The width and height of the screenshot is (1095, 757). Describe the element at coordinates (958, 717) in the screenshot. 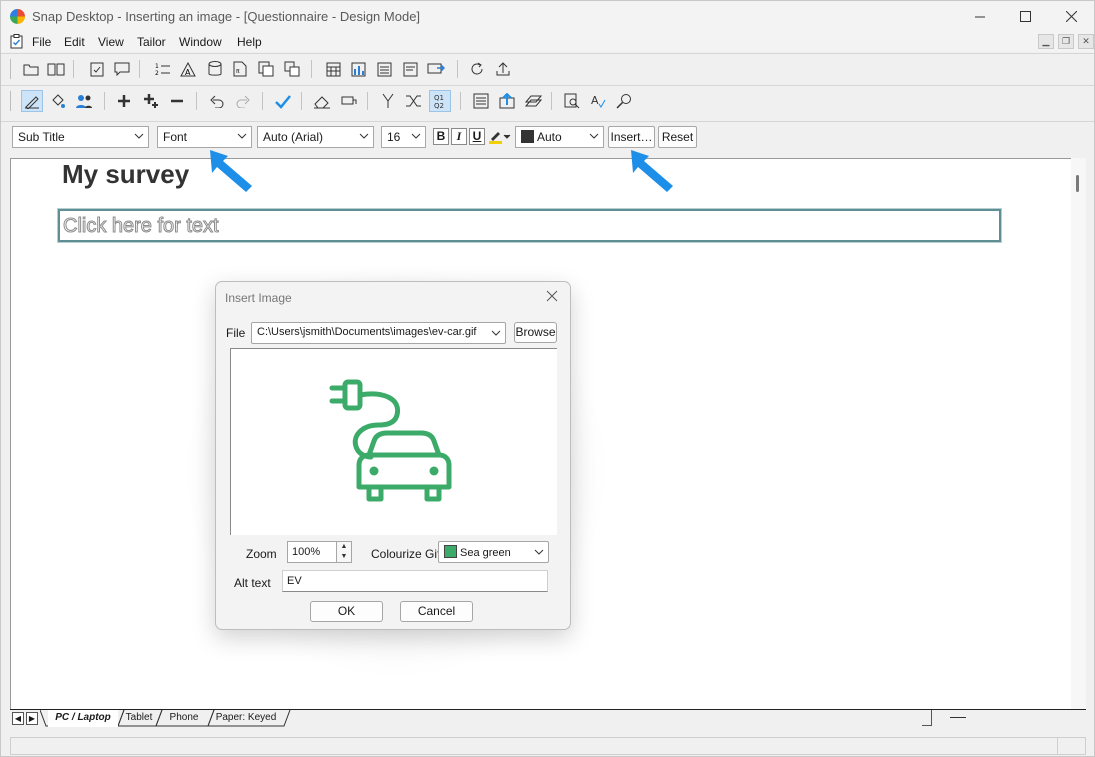

I see `hscroll-handle` at that location.